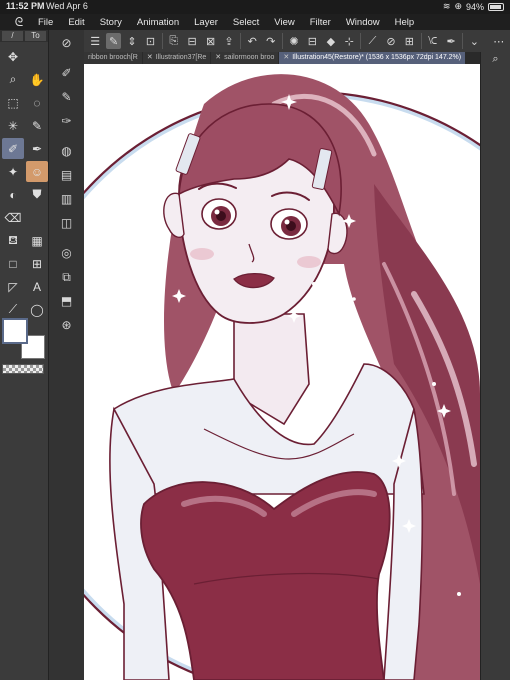  I want to click on ruler-icon: ◸, so click(13, 286).